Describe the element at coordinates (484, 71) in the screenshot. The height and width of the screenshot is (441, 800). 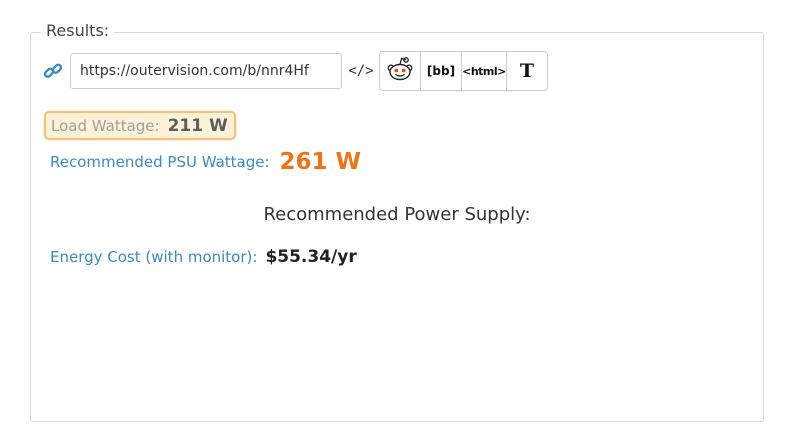
I see `html-button: <html>` at that location.